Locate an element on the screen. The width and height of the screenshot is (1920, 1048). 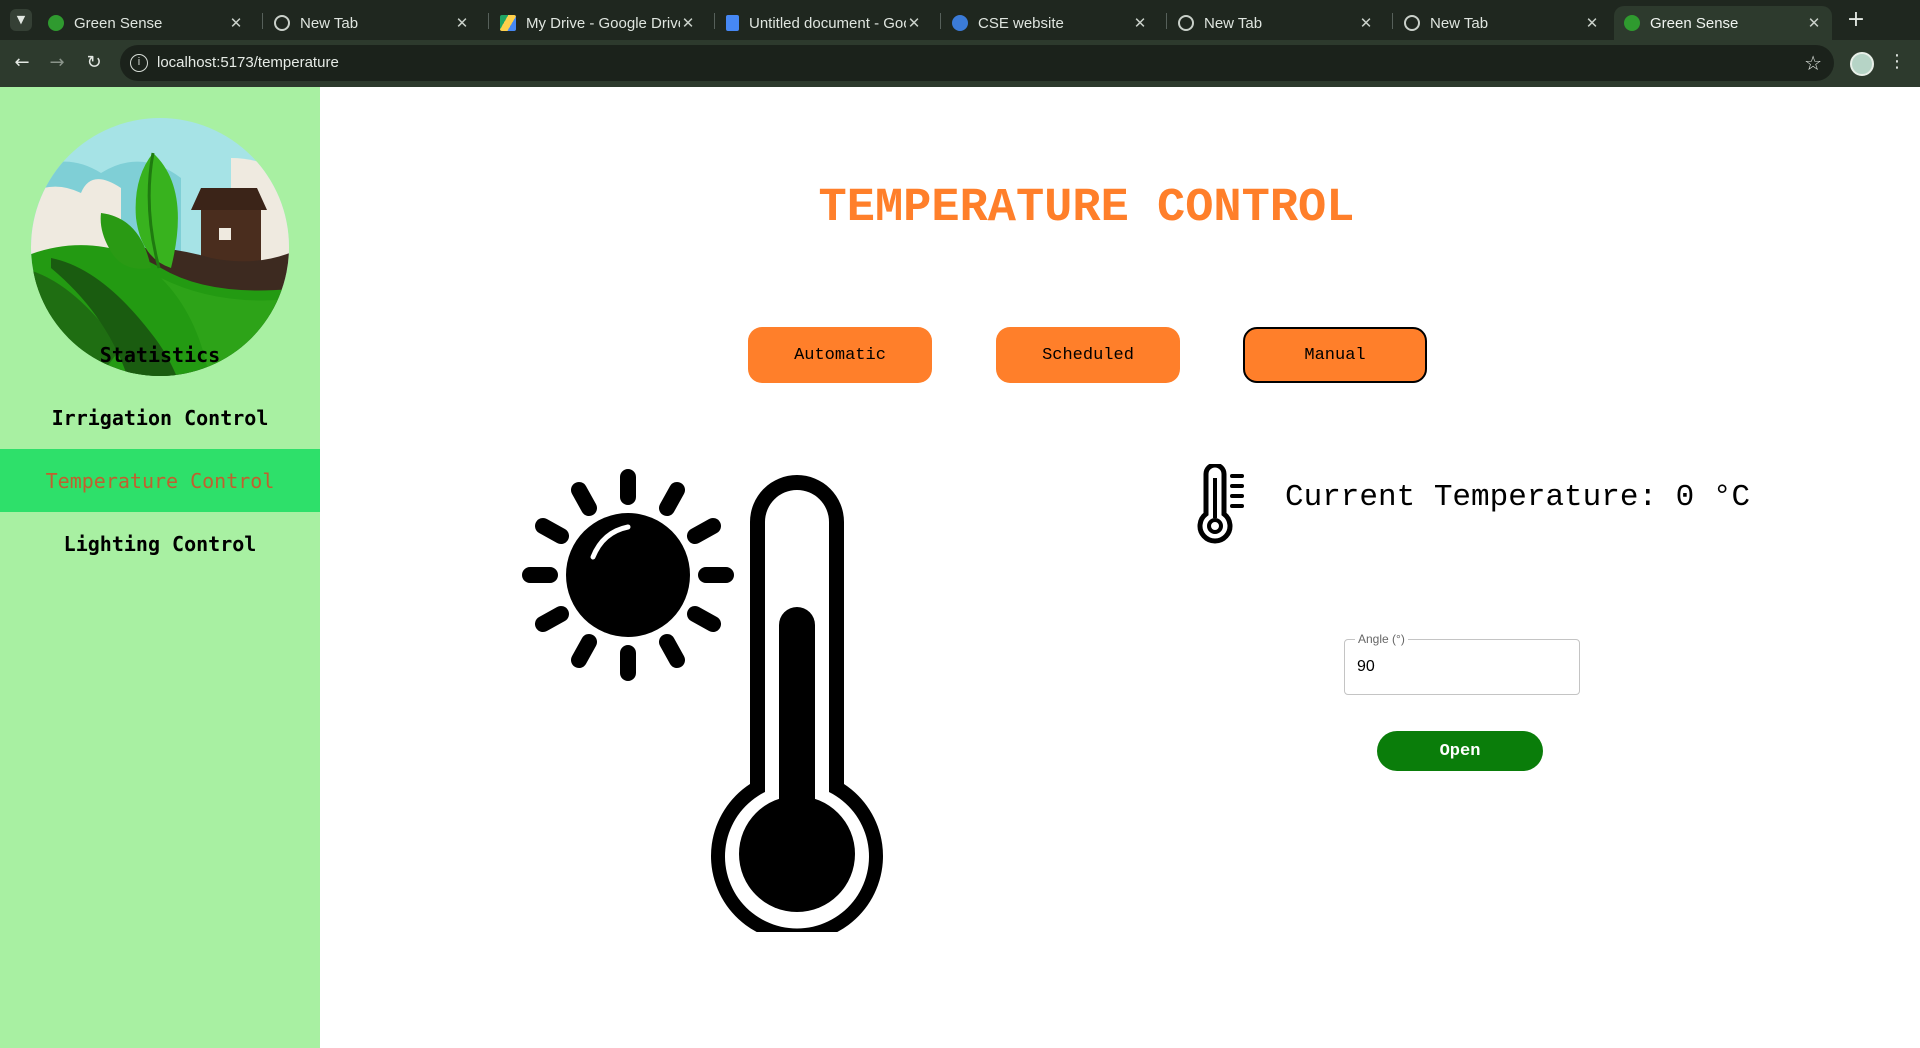
sidebar-item-lighting-control: Lighting Control is located at coordinates (160, 543).